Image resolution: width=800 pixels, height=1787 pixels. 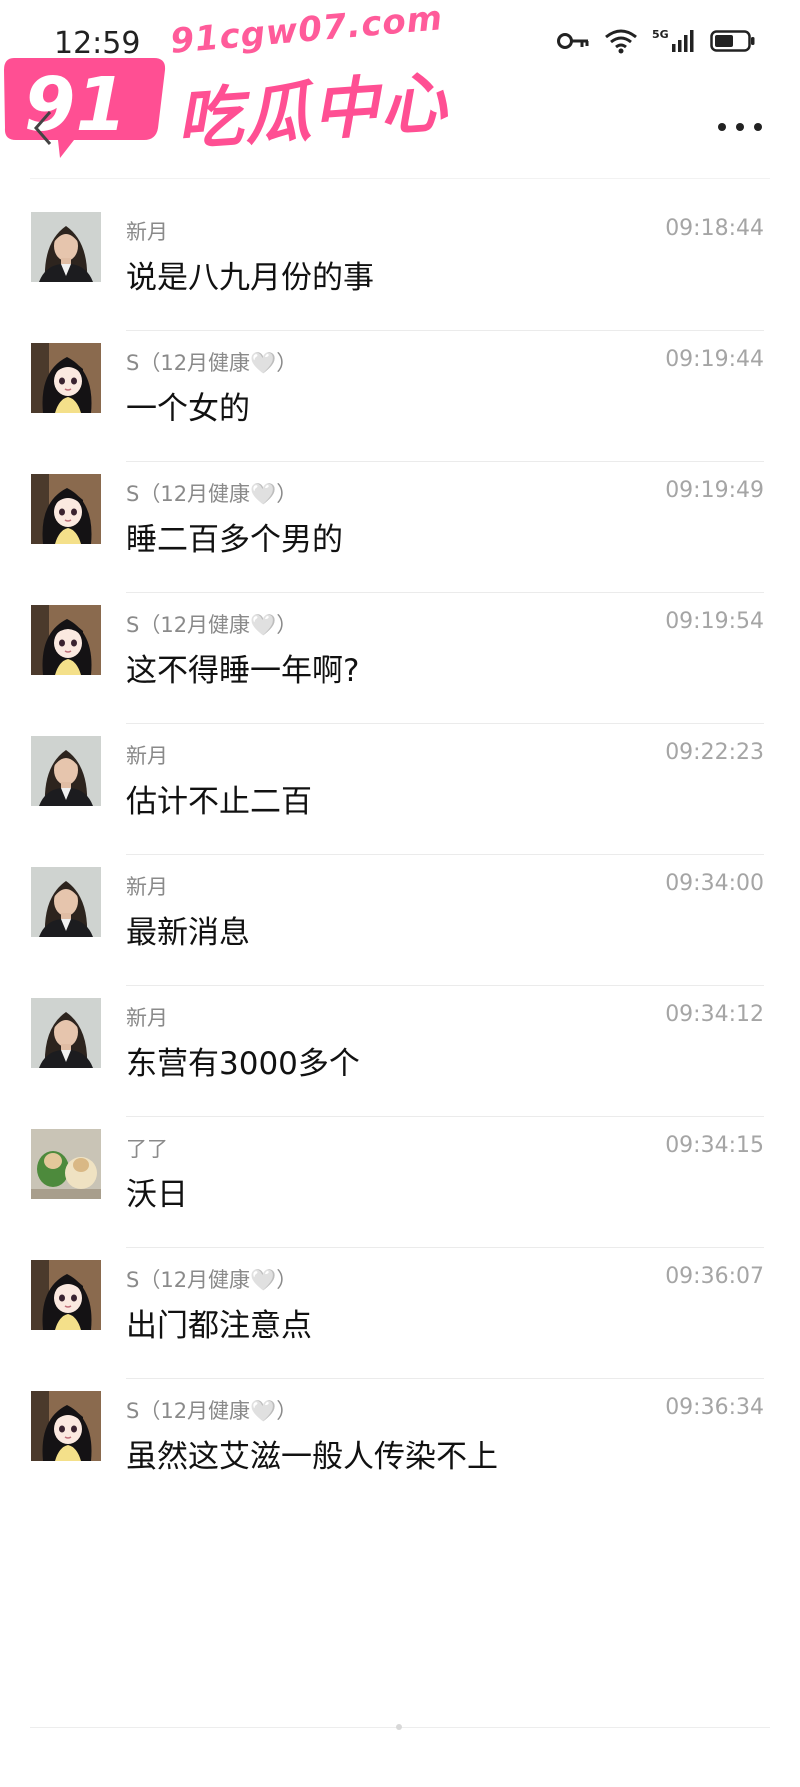 What do you see at coordinates (714, 359) in the screenshot?
I see `message-time: 09:19:44` at bounding box center [714, 359].